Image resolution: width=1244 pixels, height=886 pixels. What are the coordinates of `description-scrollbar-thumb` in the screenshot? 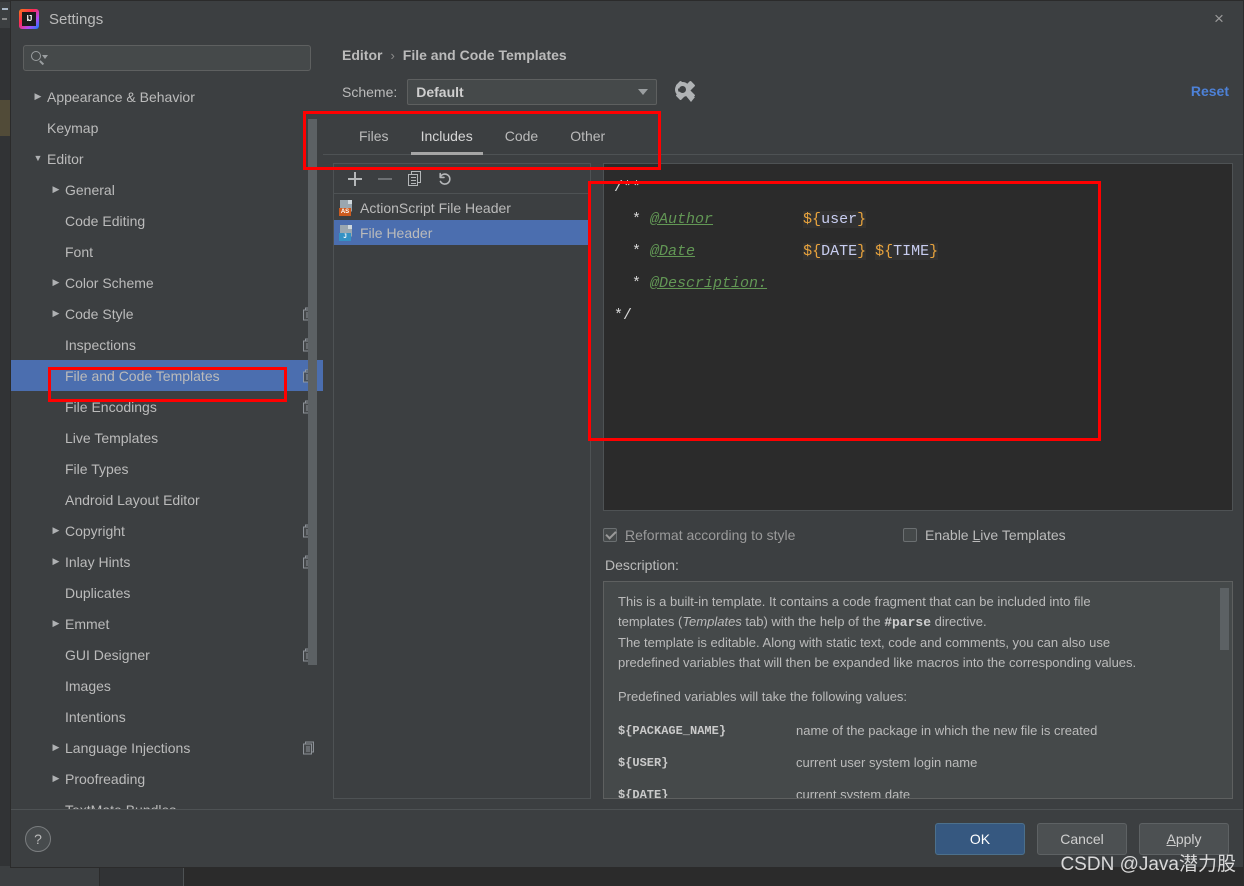 It's located at (1224, 619).